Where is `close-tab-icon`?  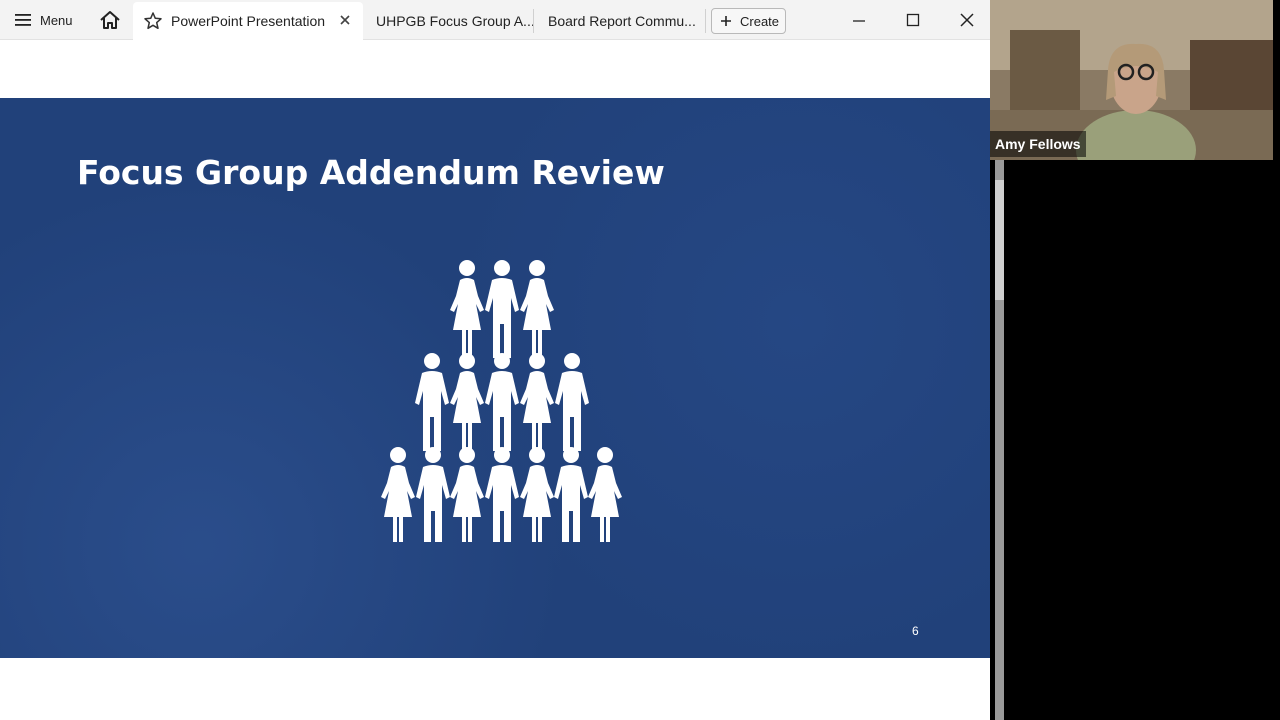 close-tab-icon is located at coordinates (345, 20).